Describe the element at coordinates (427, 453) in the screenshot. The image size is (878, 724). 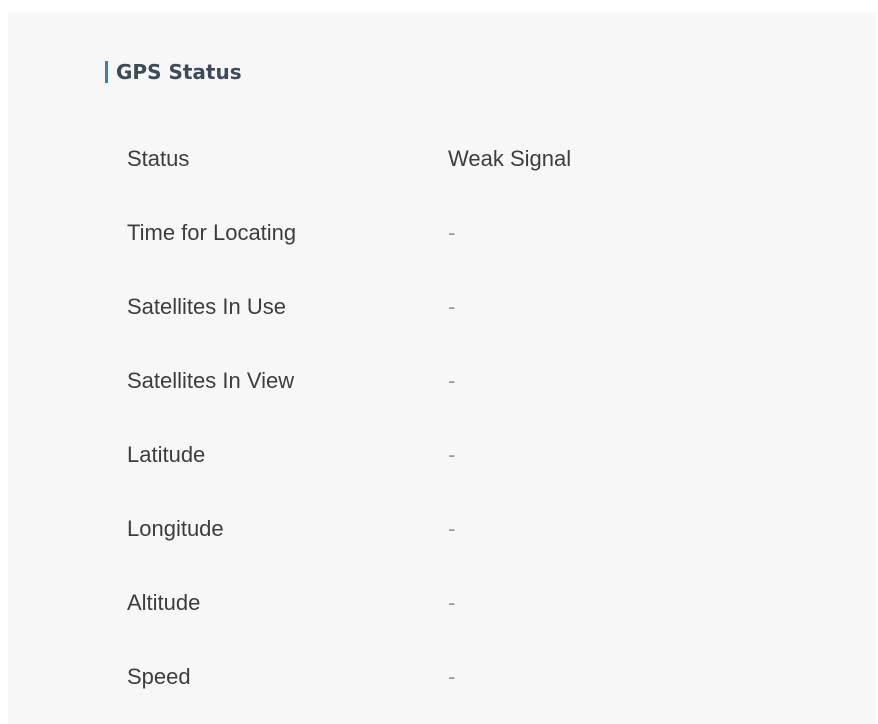
I see `latitude-row: Latitude -` at that location.